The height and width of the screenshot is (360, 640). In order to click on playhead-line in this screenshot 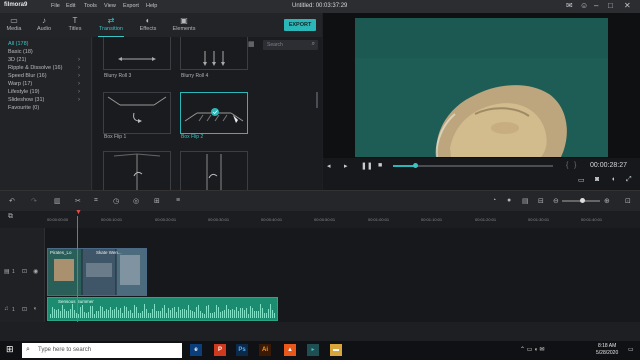, I will do `click(77, 269)`.